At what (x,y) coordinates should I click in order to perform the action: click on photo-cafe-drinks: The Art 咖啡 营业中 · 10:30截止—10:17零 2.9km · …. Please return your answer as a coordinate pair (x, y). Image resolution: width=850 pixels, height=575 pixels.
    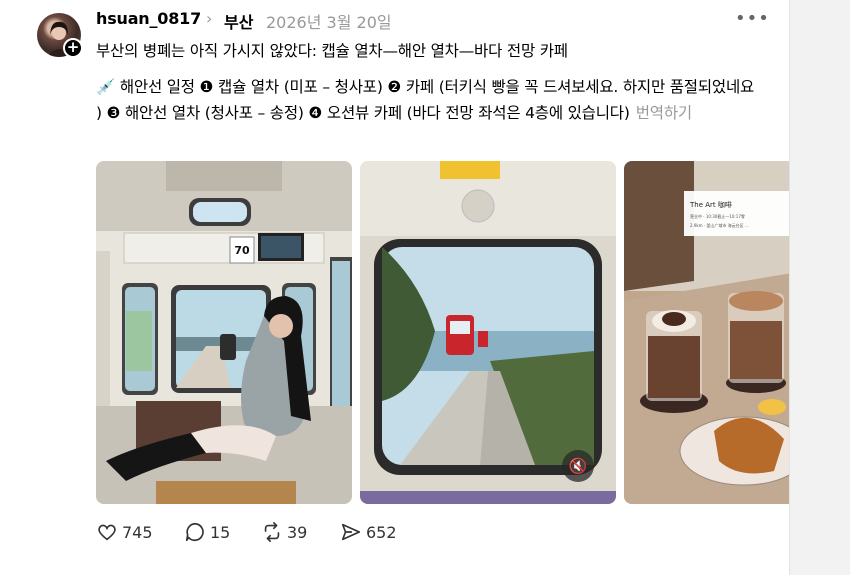
    Looking at the image, I should click on (706, 332).